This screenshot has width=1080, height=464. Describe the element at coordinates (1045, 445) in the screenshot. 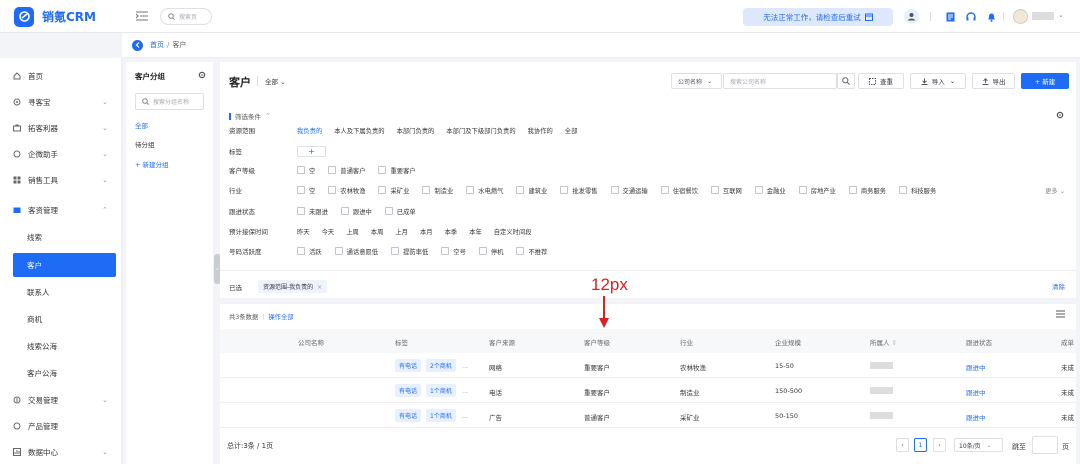

I see `goto-page-input` at that location.